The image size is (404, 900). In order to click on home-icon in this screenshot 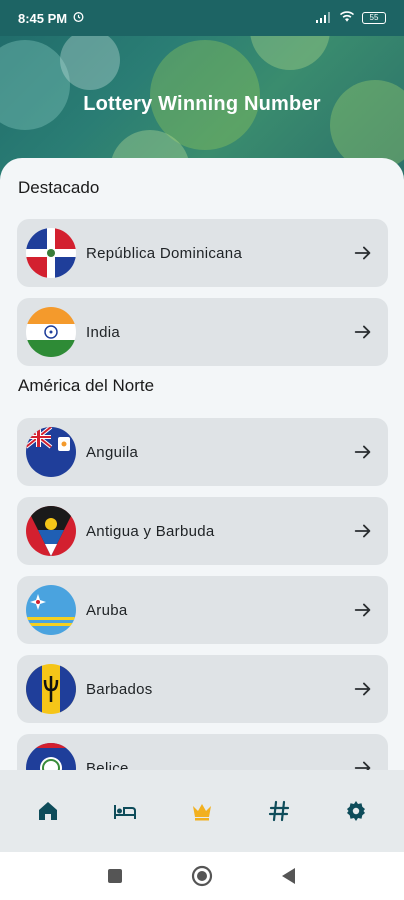, I will do `click(48, 811)`.